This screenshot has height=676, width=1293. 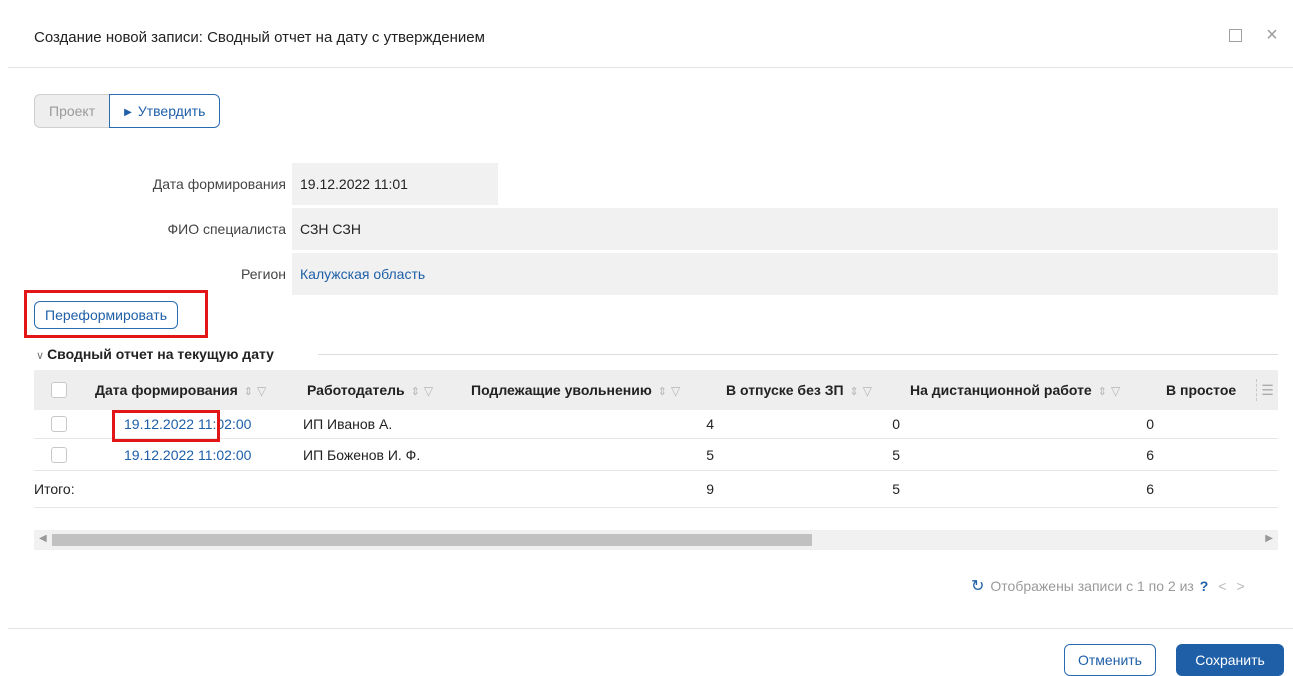 I want to click on total-count-link: ?, so click(x=1204, y=586).